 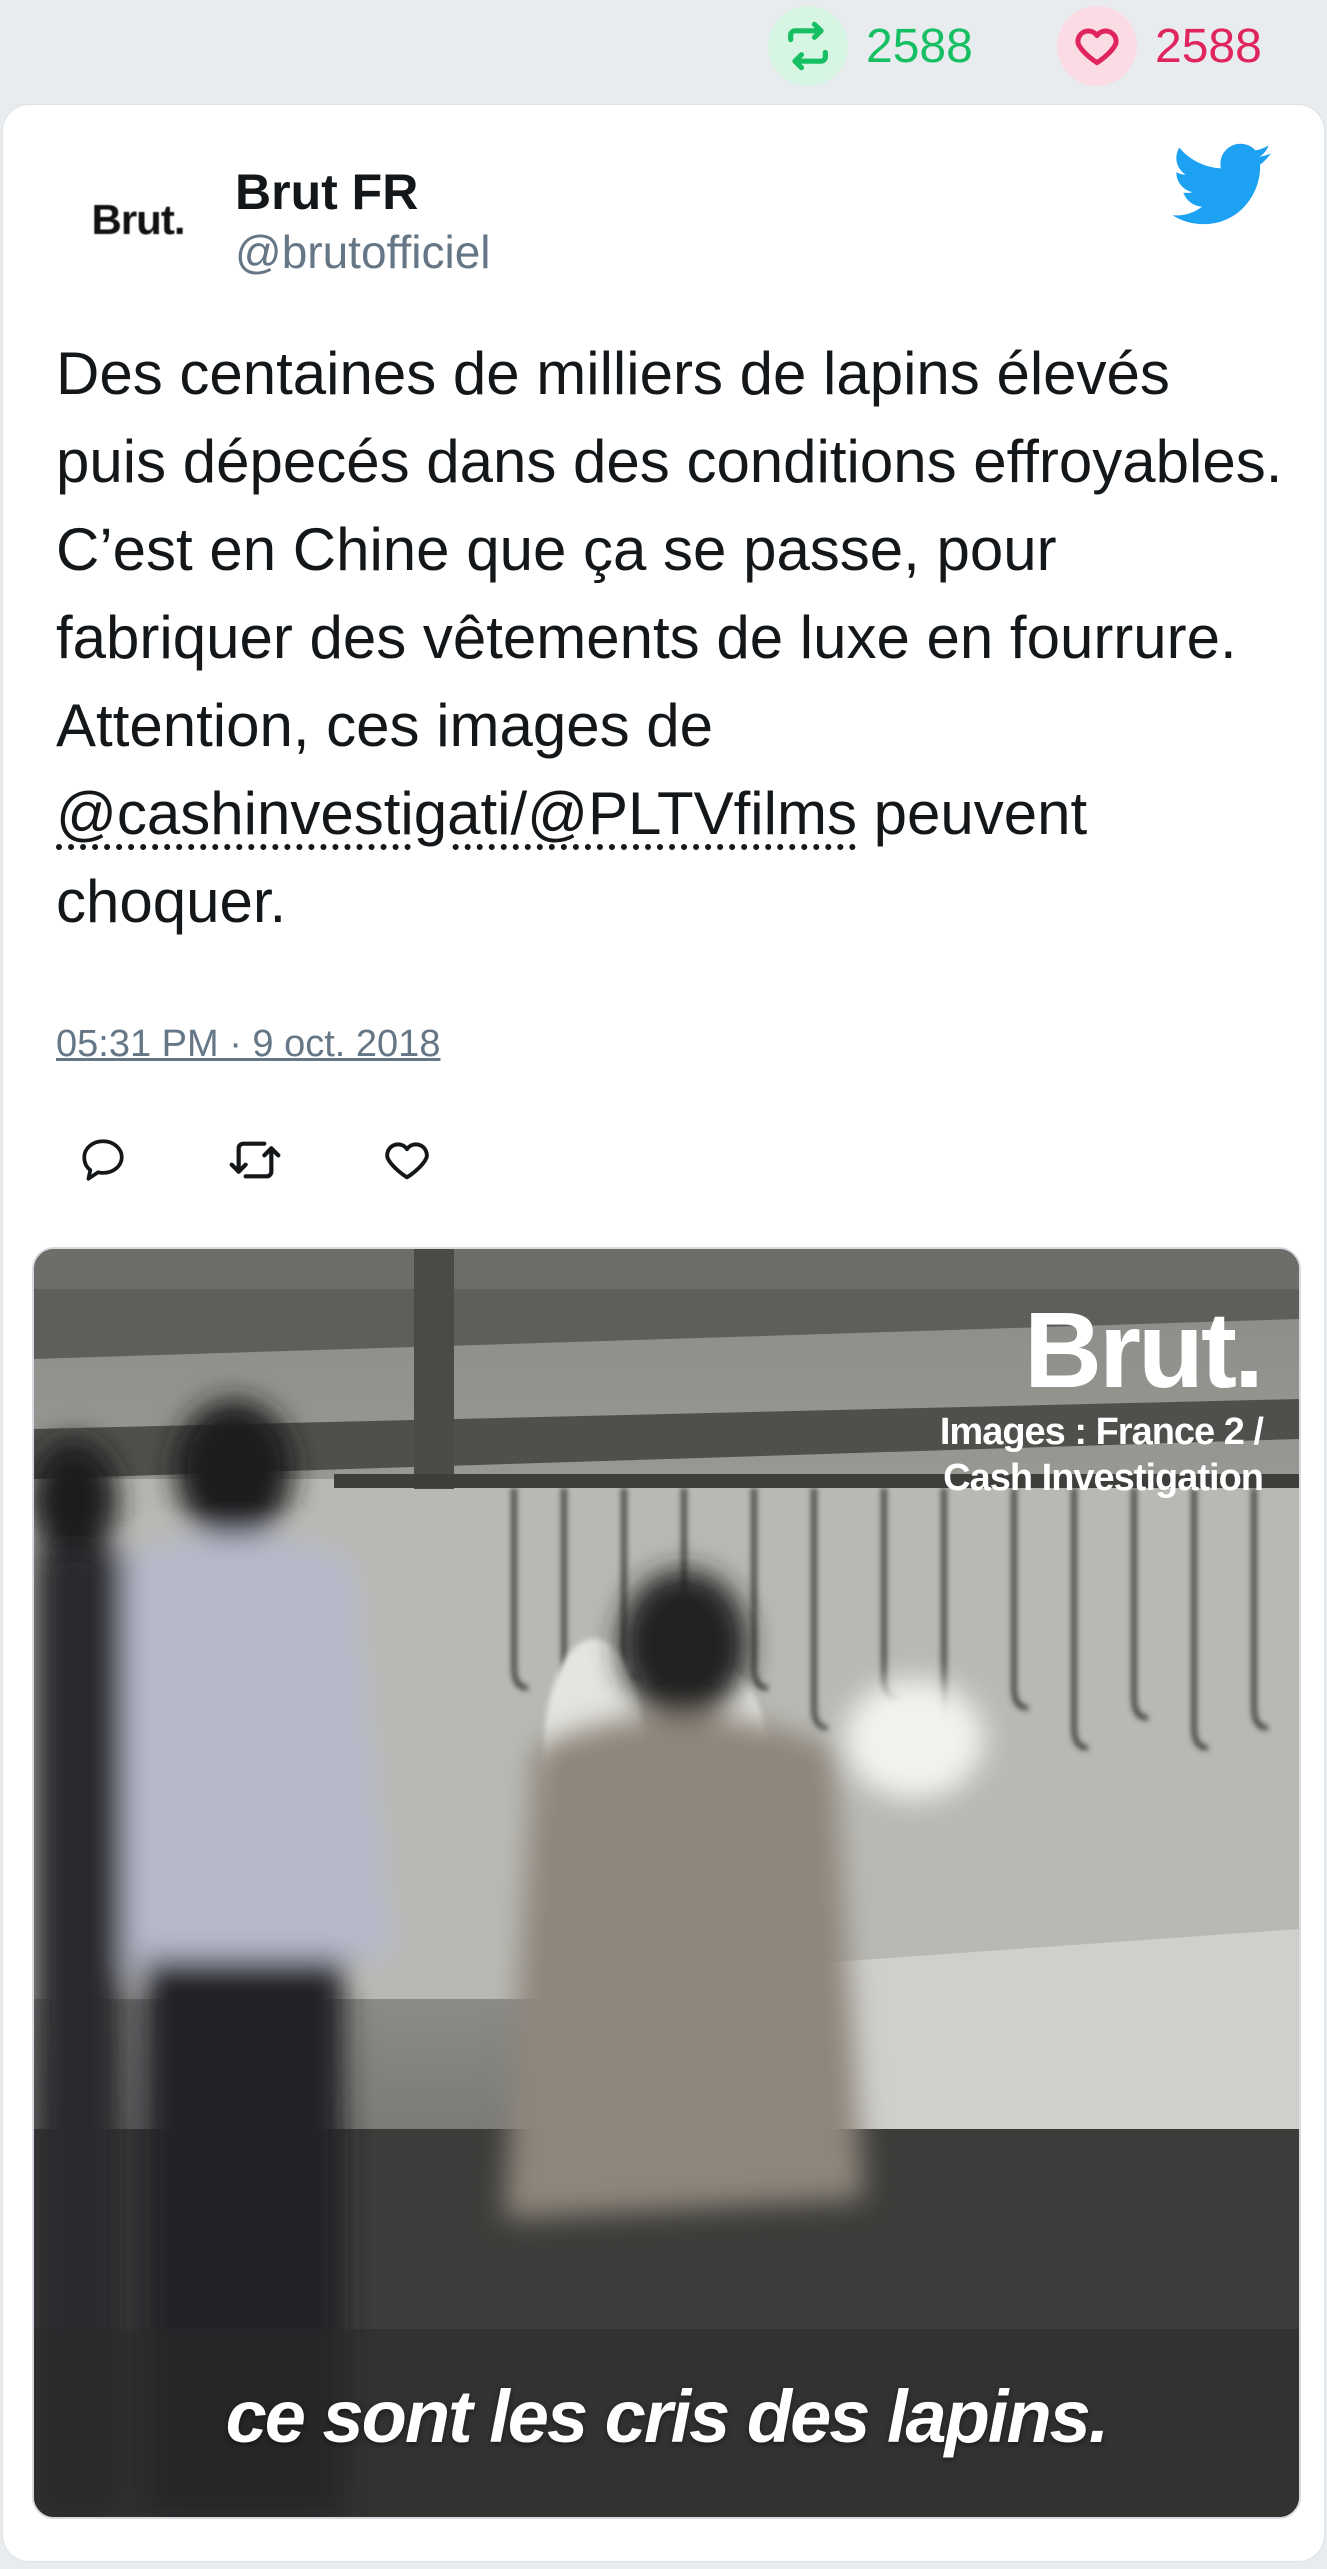 What do you see at coordinates (103, 1160) in the screenshot?
I see `reply-icon` at bounding box center [103, 1160].